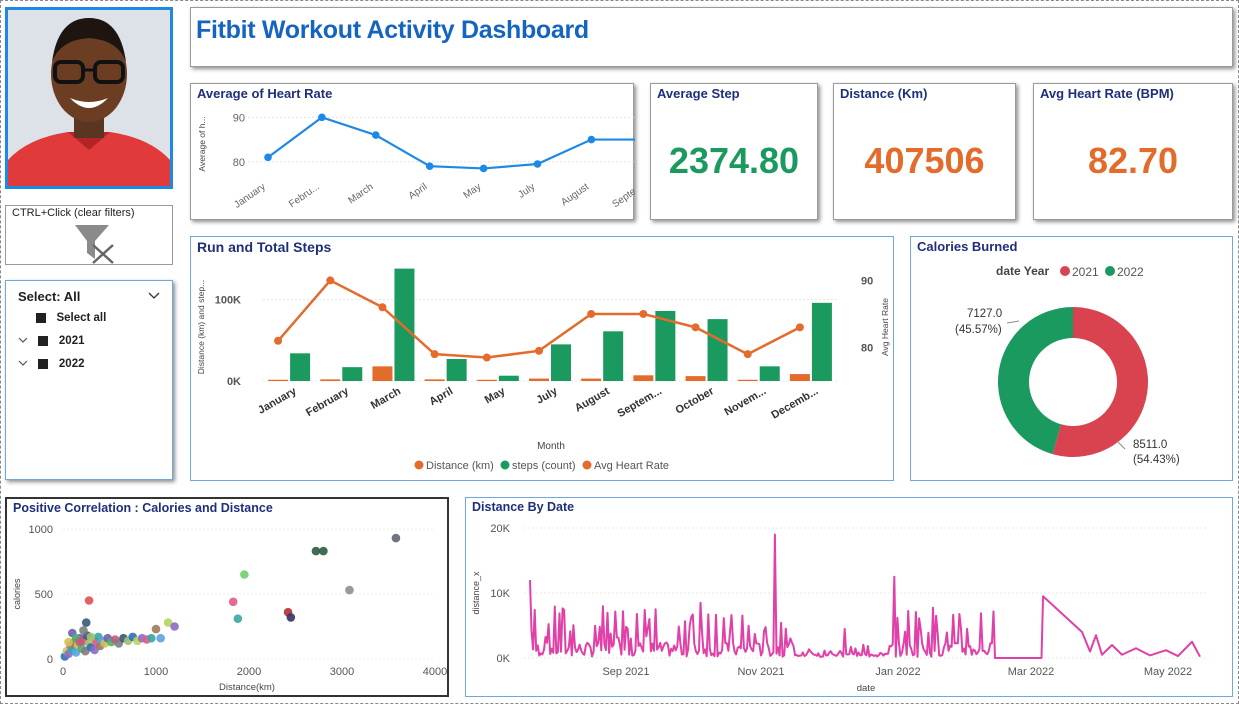  What do you see at coordinates (392, 30) in the screenshot?
I see `page-title: Fitbit Workout Activity Dashboard` at bounding box center [392, 30].